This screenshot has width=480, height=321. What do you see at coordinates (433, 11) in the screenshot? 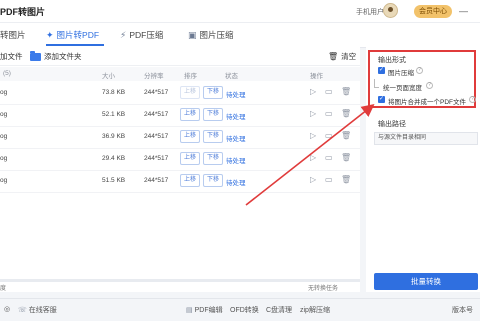
I see `vip-center-button: 会员中心` at bounding box center [433, 11].